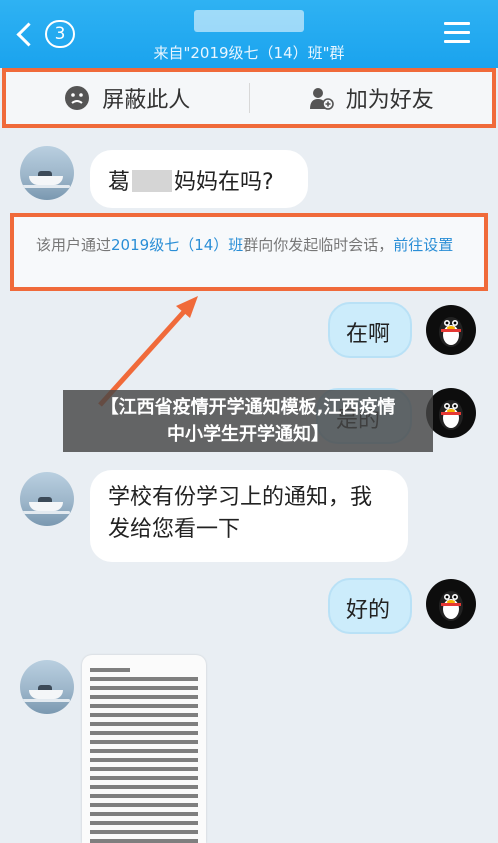  Describe the element at coordinates (144, 749) in the screenshot. I see `notice-document-image` at that location.